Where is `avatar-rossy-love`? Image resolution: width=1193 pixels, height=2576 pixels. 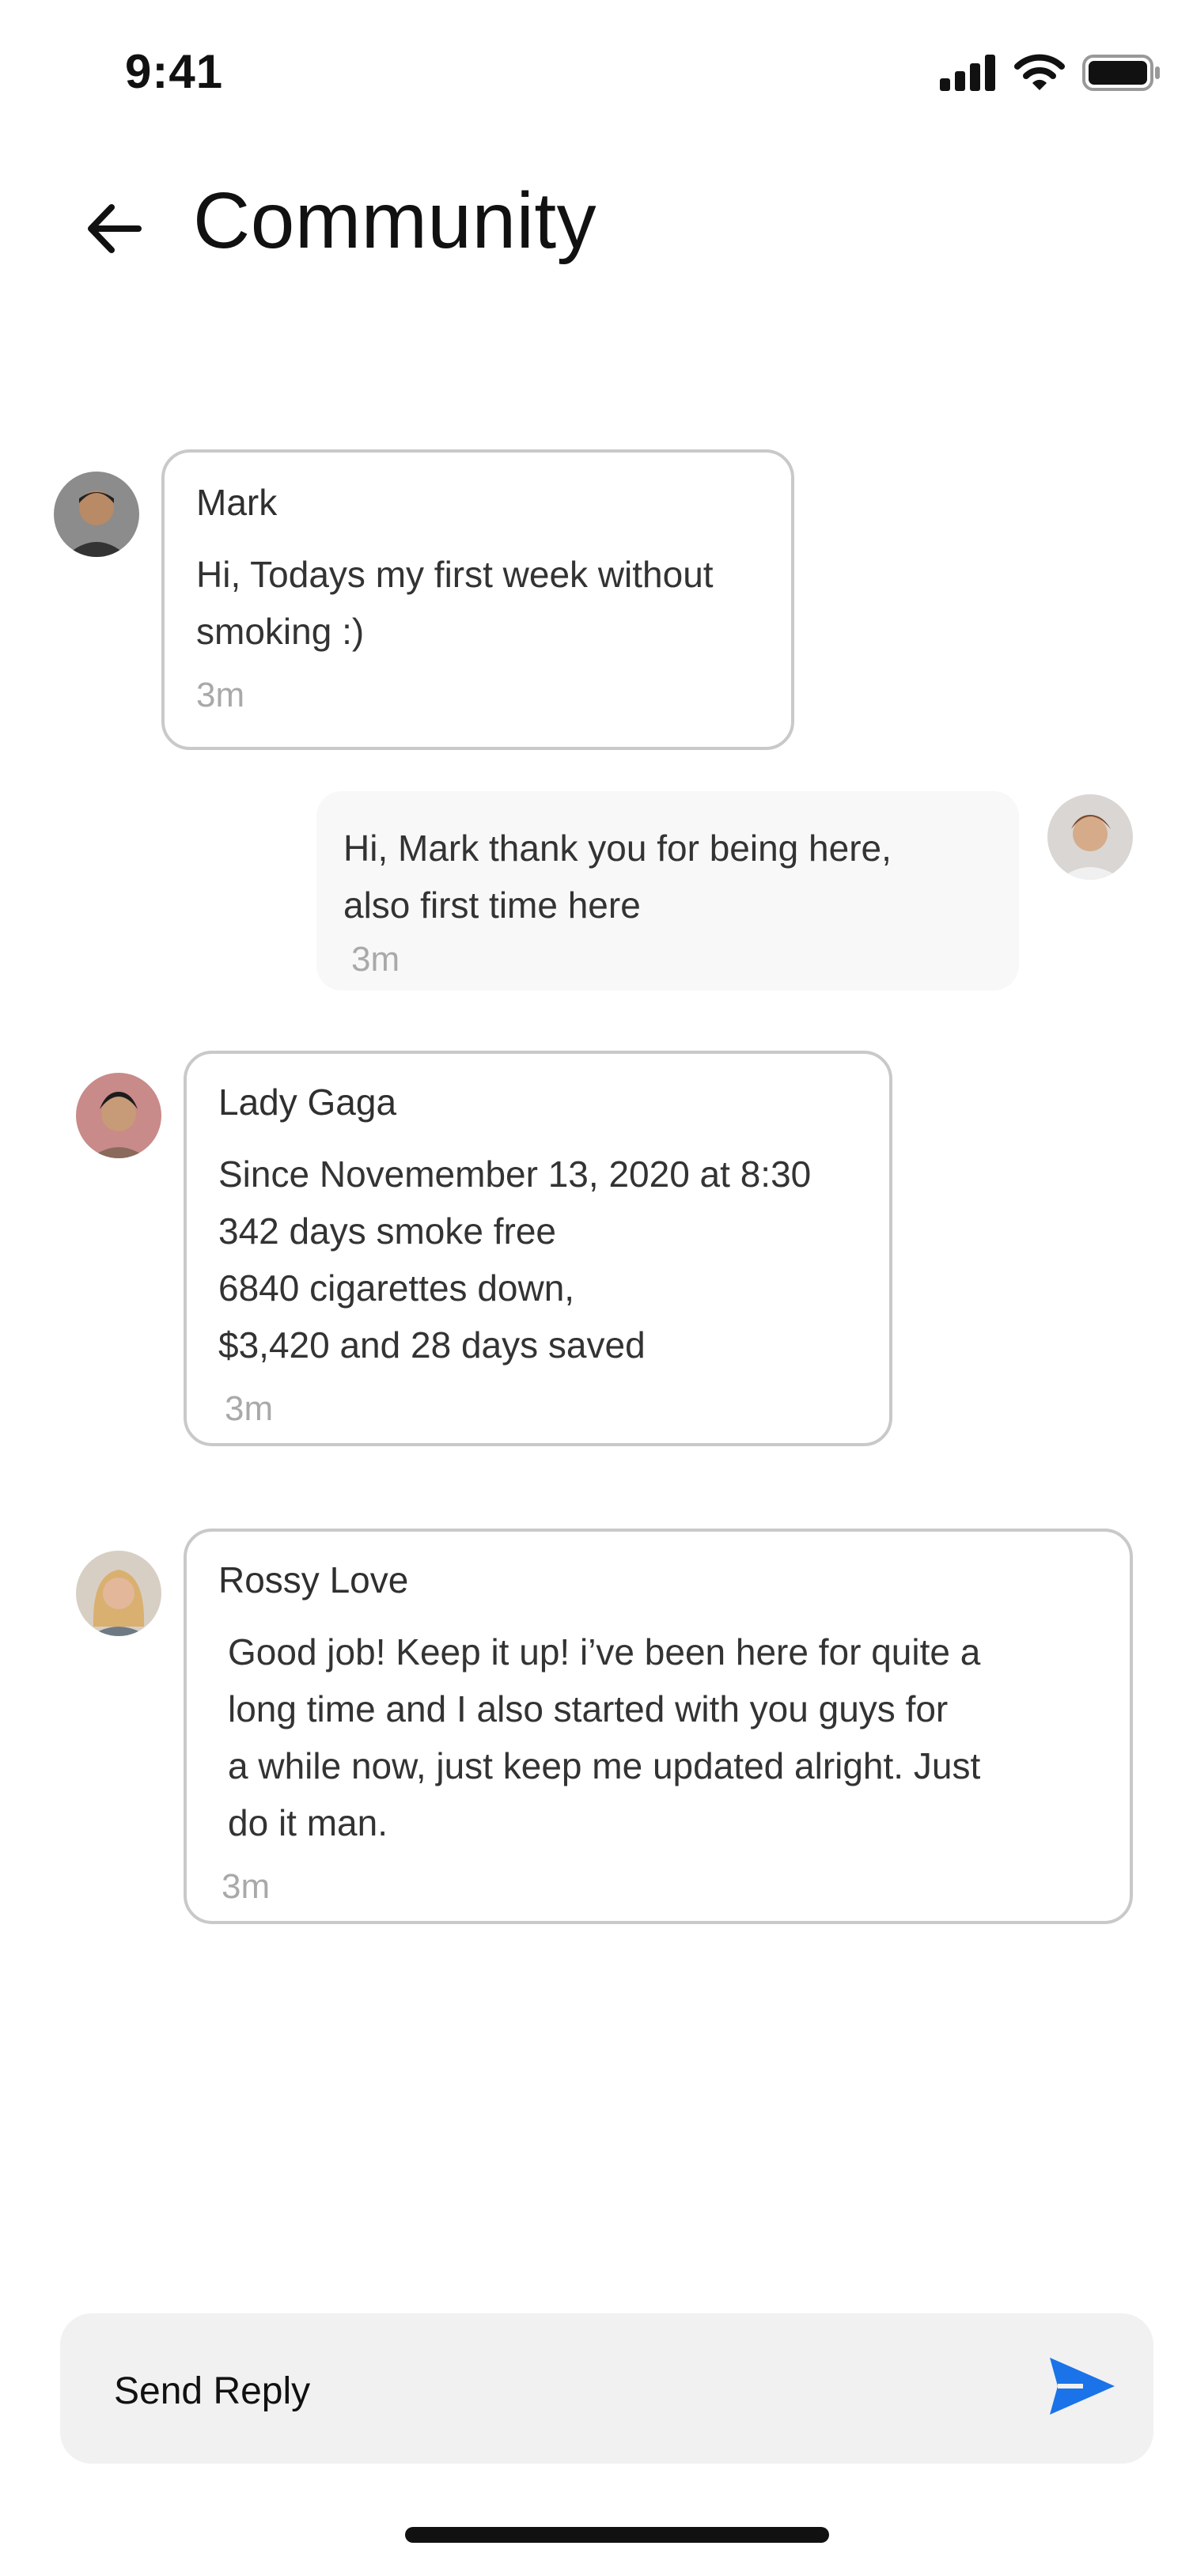 avatar-rossy-love is located at coordinates (119, 1593).